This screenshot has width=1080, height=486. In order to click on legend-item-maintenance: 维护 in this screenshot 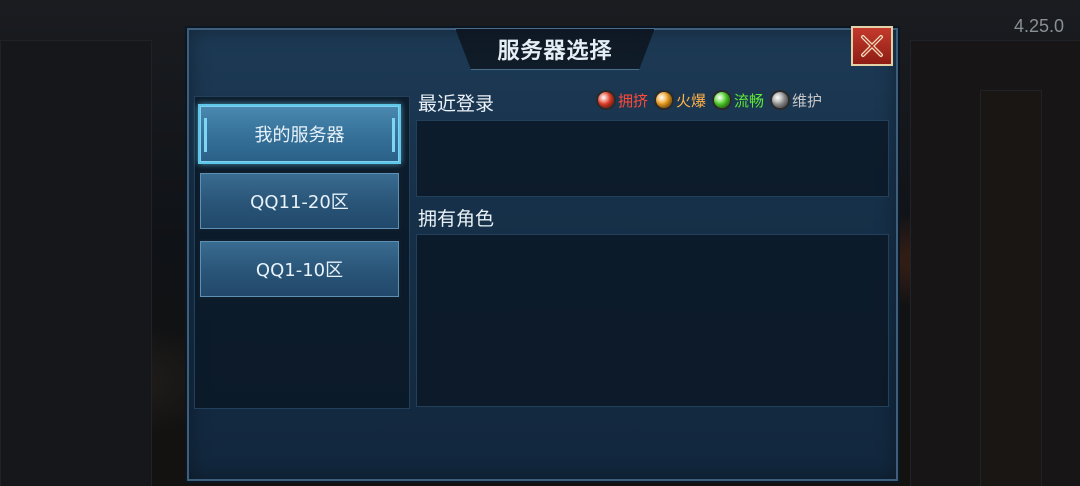, I will do `click(797, 100)`.